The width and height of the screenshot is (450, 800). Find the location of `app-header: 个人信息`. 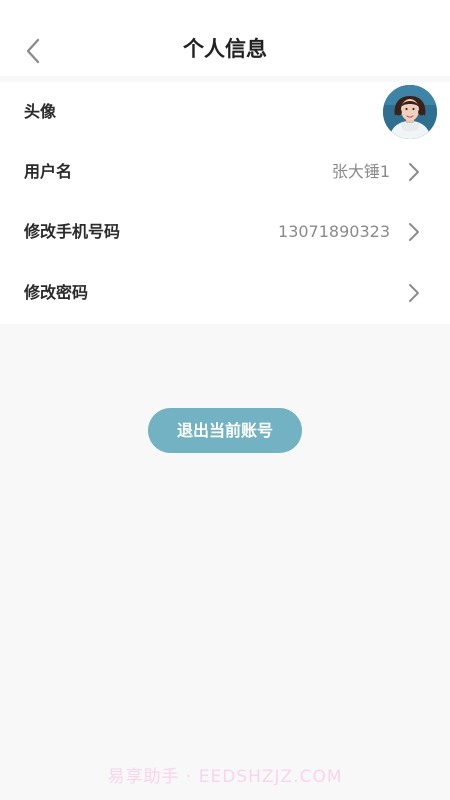

app-header: 个人信息 is located at coordinates (225, 38).